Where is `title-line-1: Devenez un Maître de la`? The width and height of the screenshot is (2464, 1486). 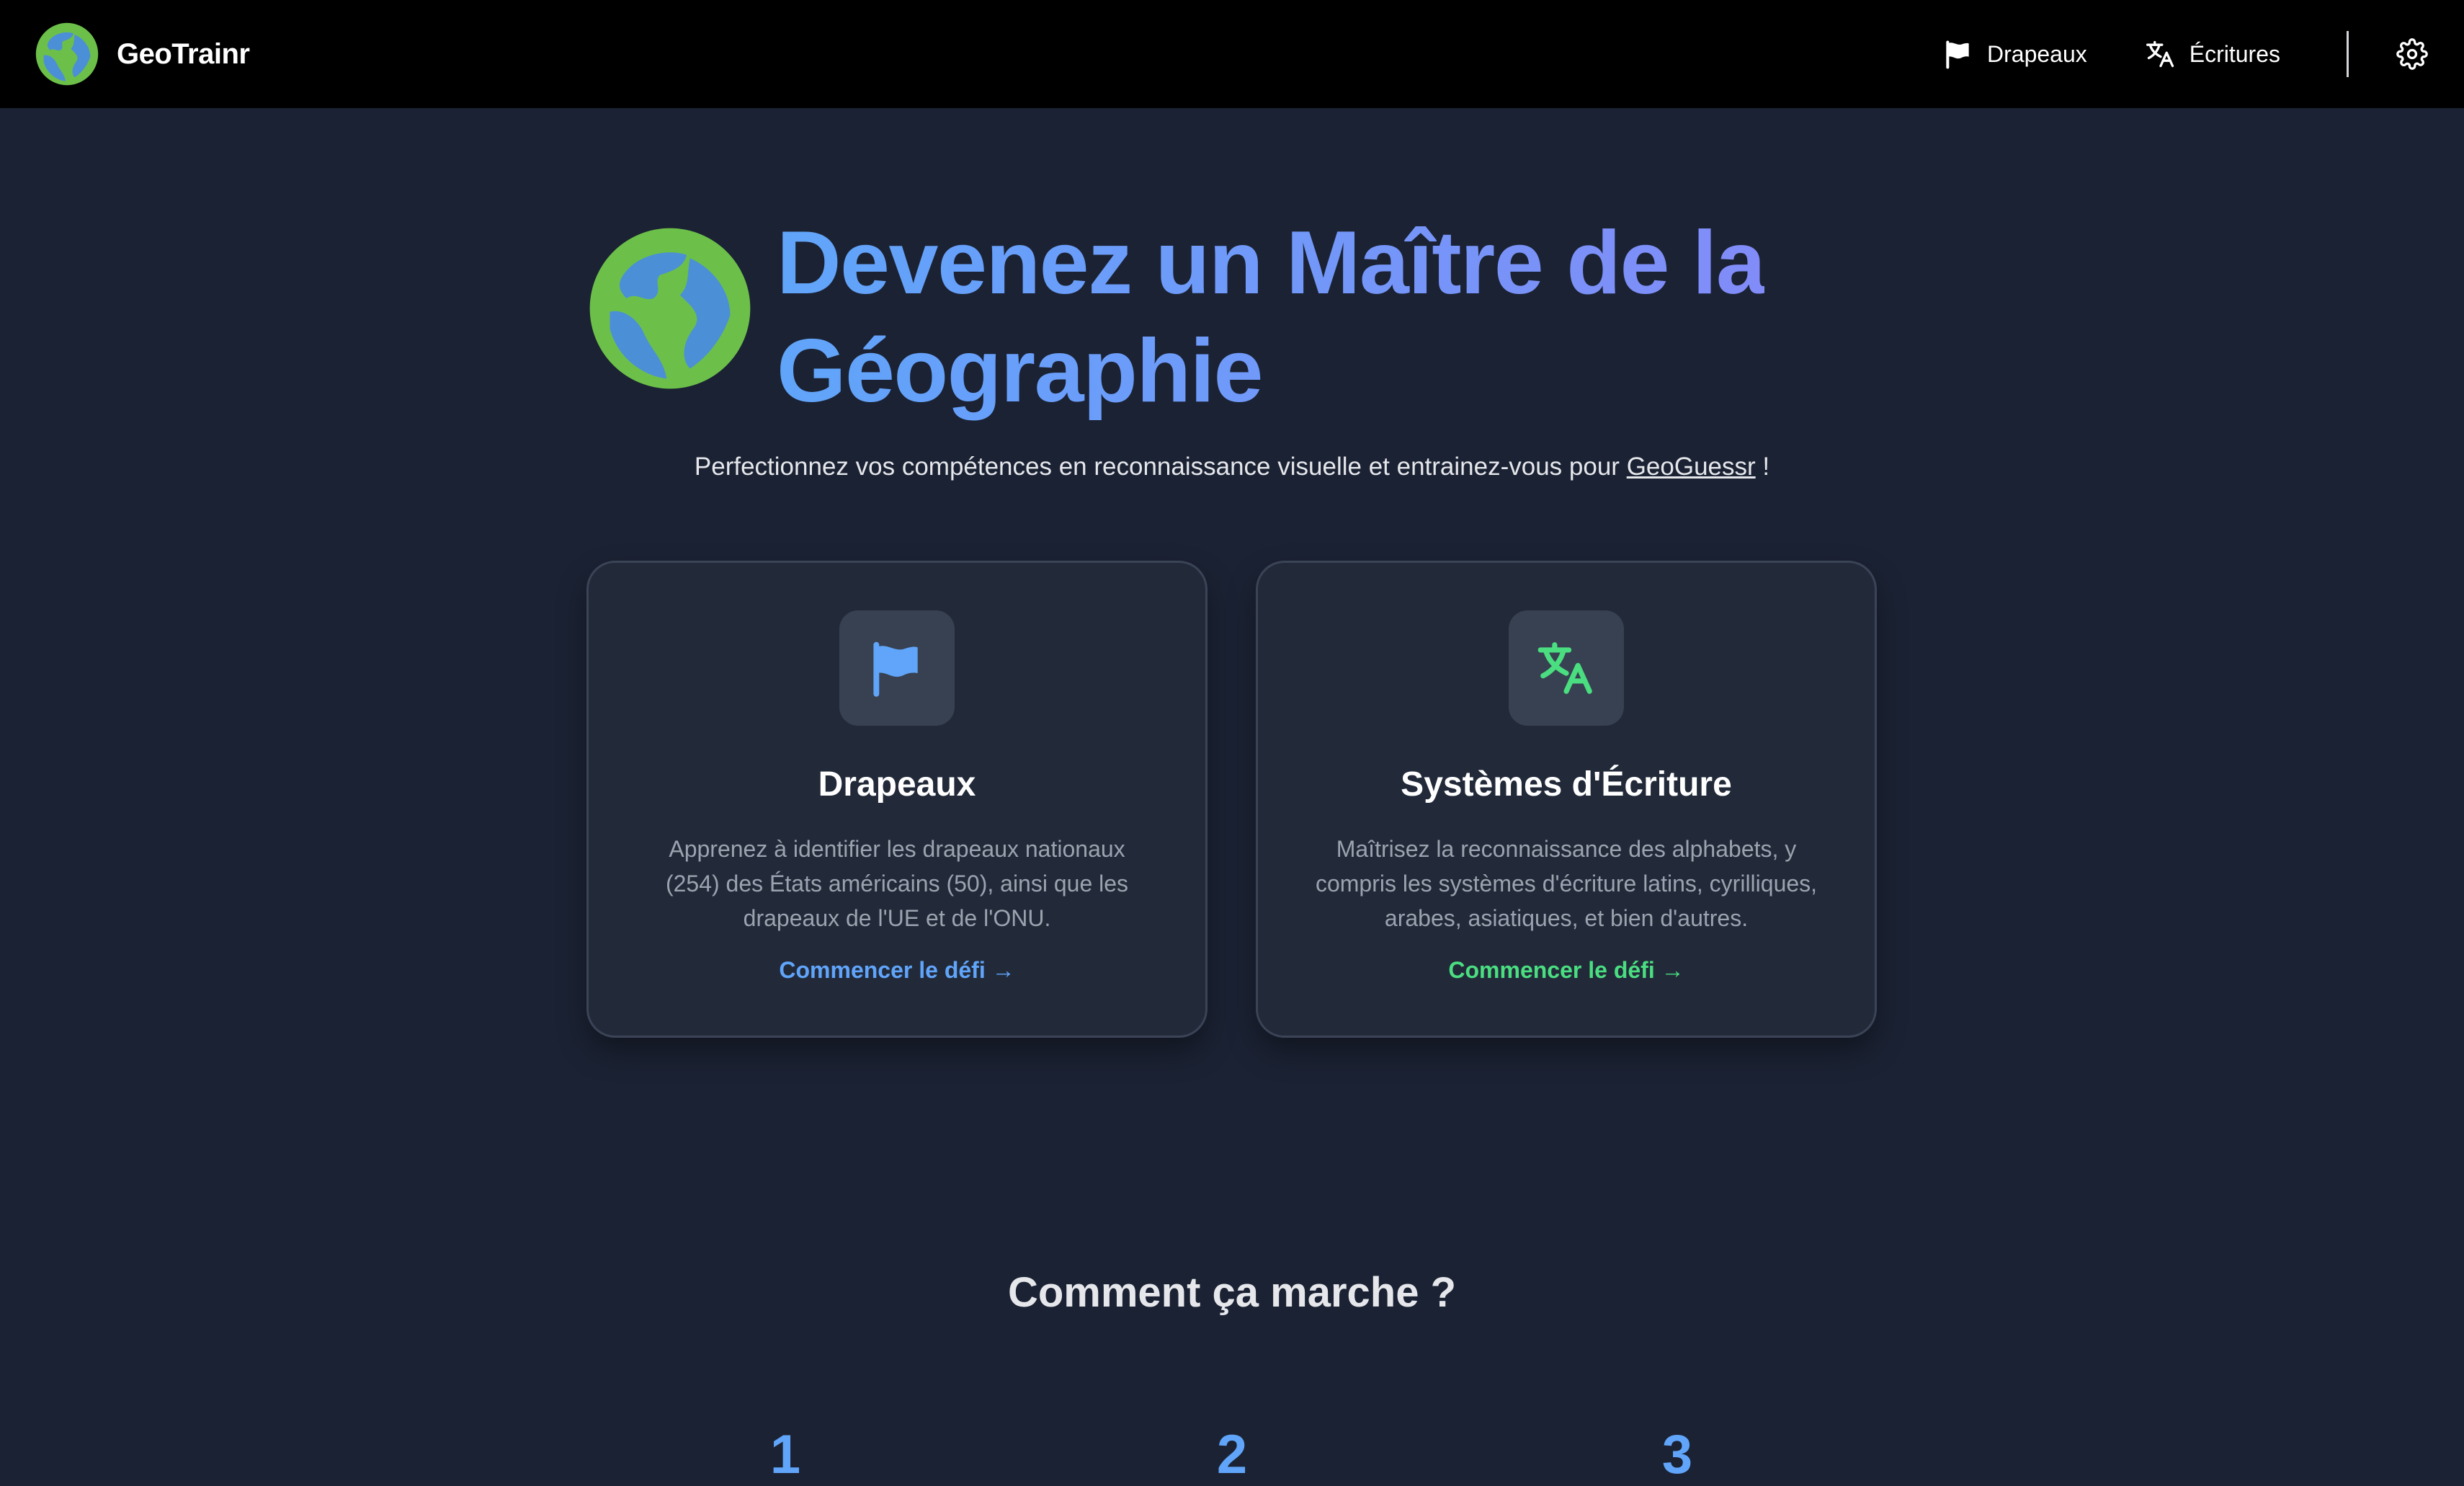 title-line-1: Devenez un Maître de la is located at coordinates (1271, 263).